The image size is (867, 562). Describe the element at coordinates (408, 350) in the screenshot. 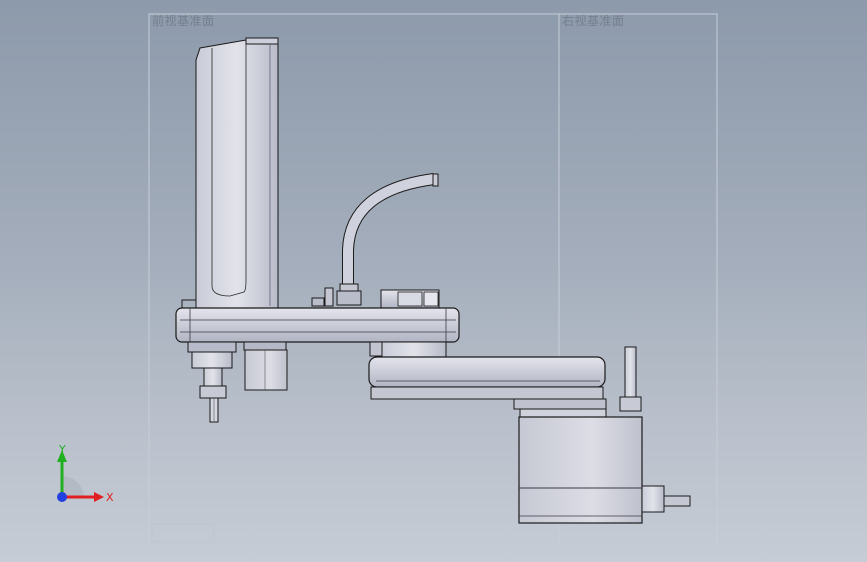

I see `joint-2-housing` at that location.